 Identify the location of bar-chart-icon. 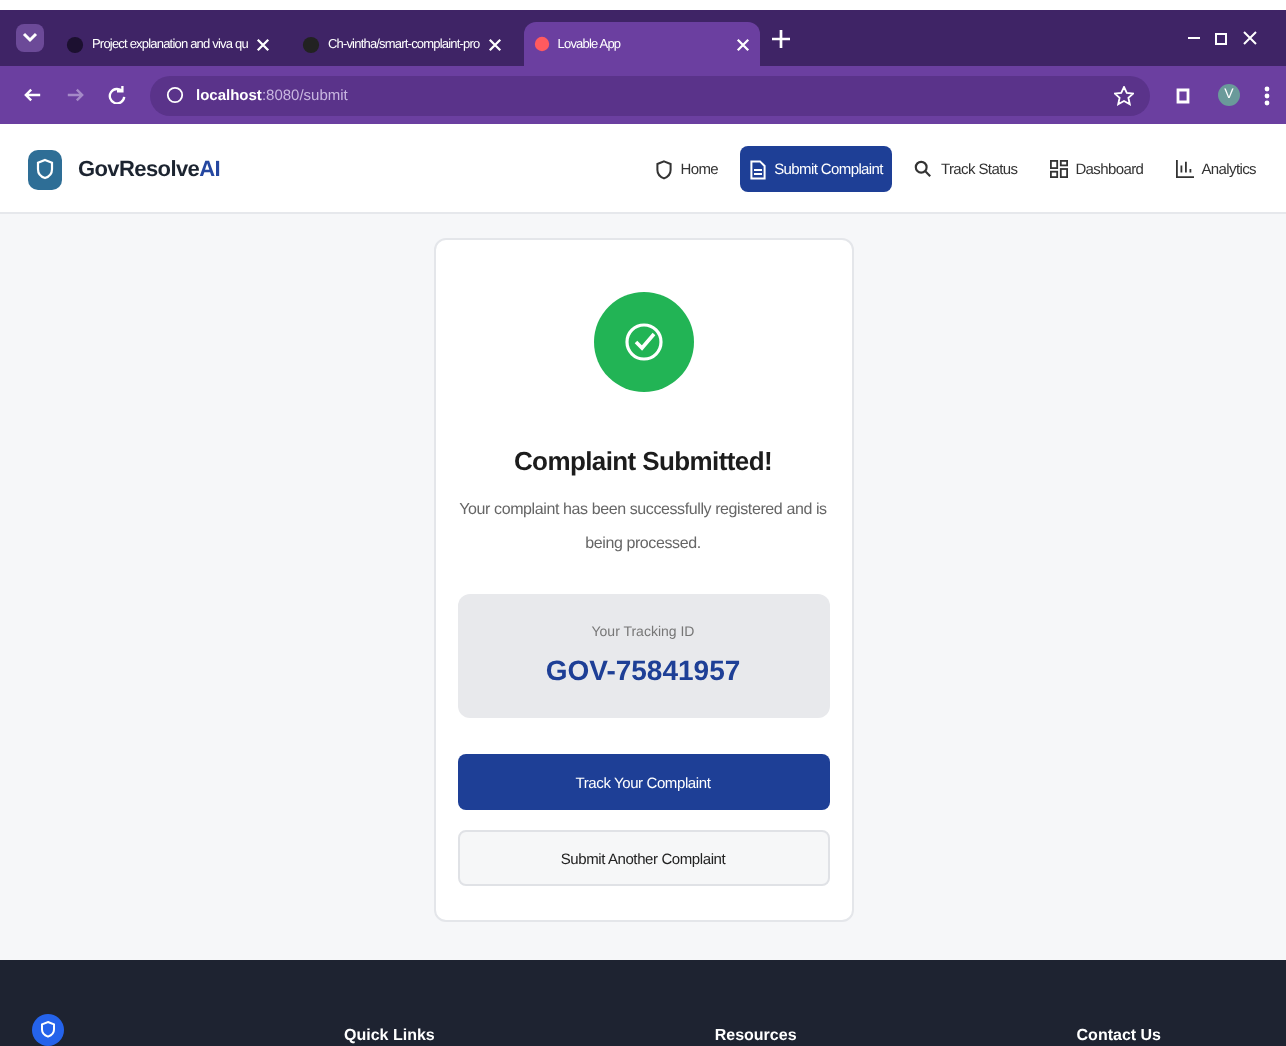
(1184, 169).